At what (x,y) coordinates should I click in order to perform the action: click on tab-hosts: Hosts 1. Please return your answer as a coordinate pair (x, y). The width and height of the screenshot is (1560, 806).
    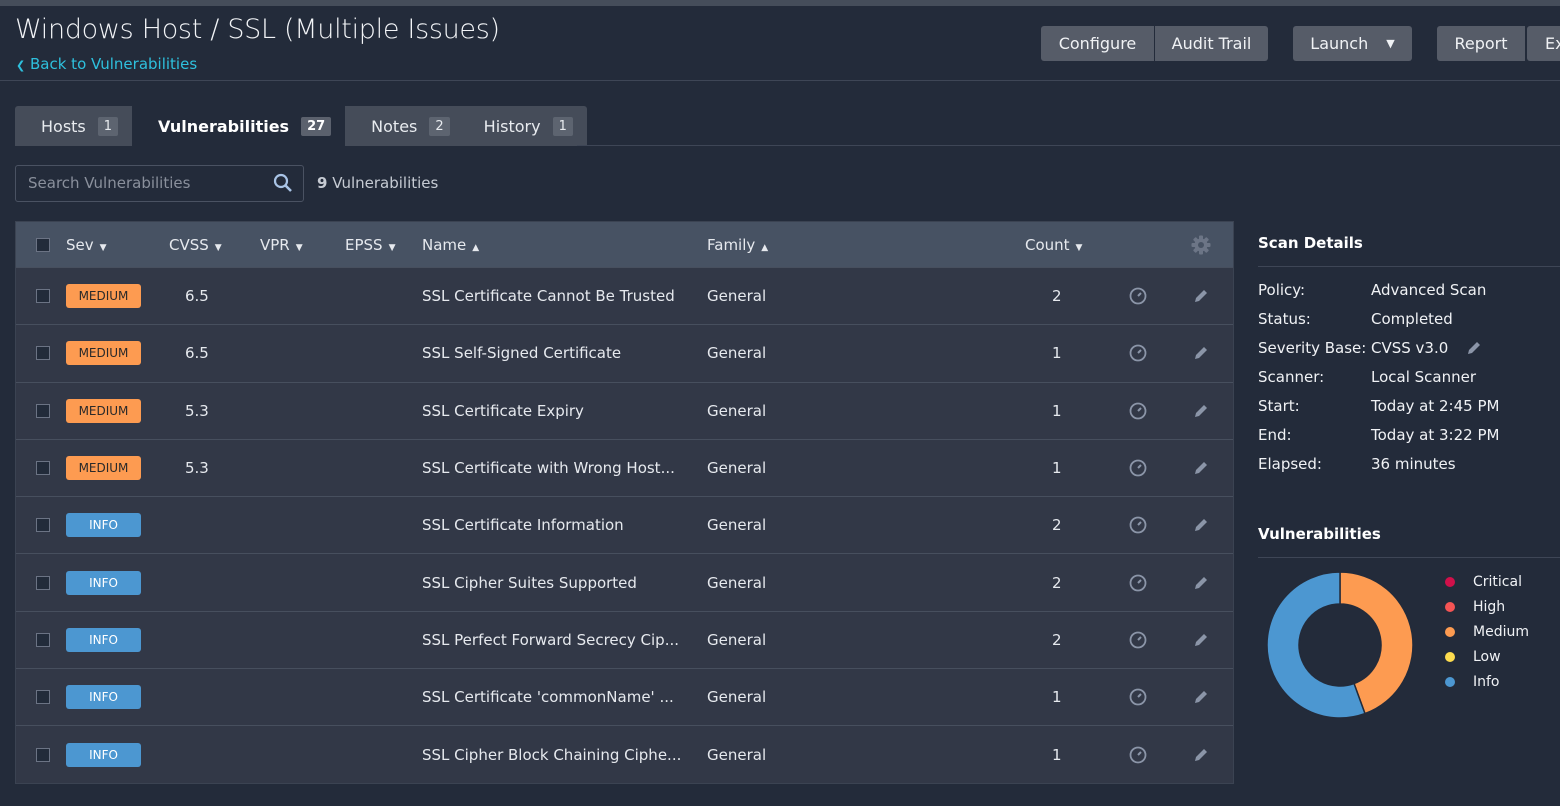
    Looking at the image, I should click on (73, 126).